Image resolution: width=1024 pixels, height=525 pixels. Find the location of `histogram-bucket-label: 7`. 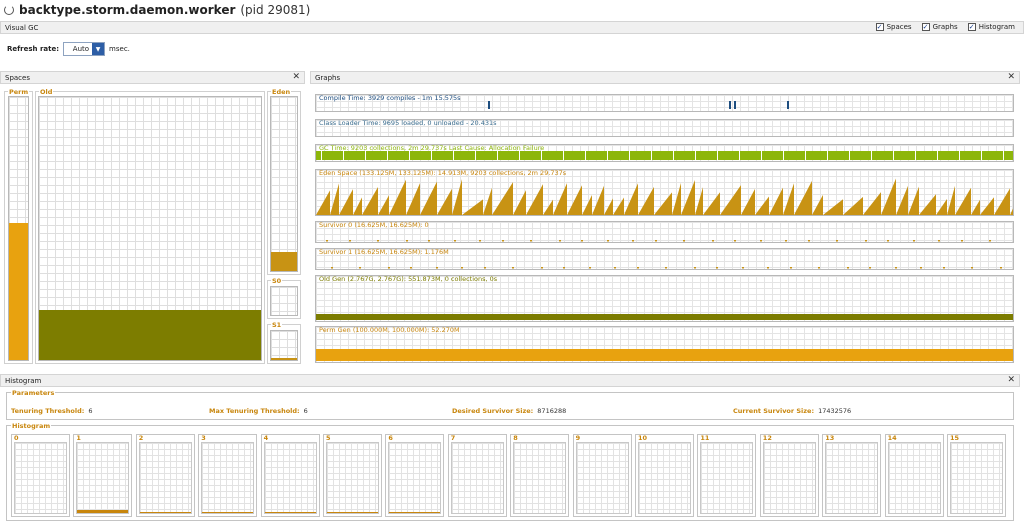

histogram-bucket-label: 7 is located at coordinates (453, 438).